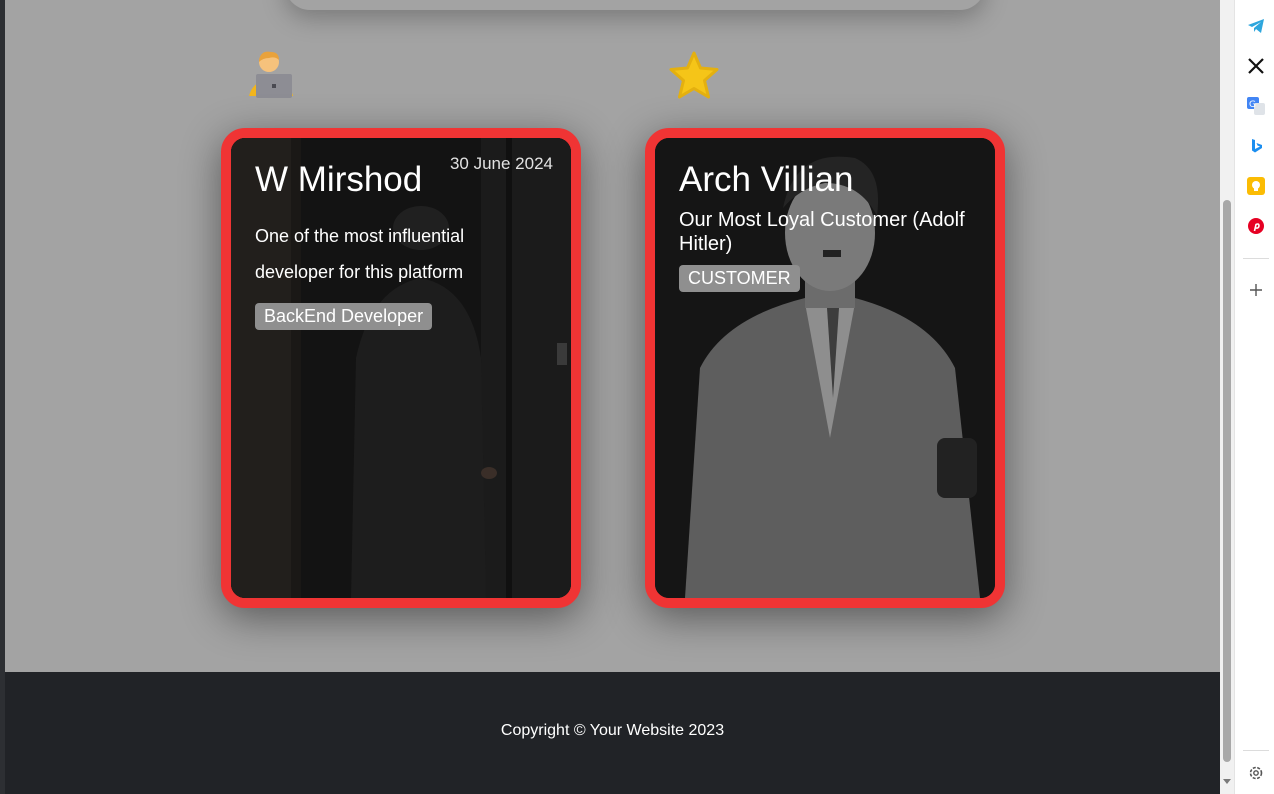 The width and height of the screenshot is (1274, 794). I want to click on svg-text: G, so click(1252, 105).